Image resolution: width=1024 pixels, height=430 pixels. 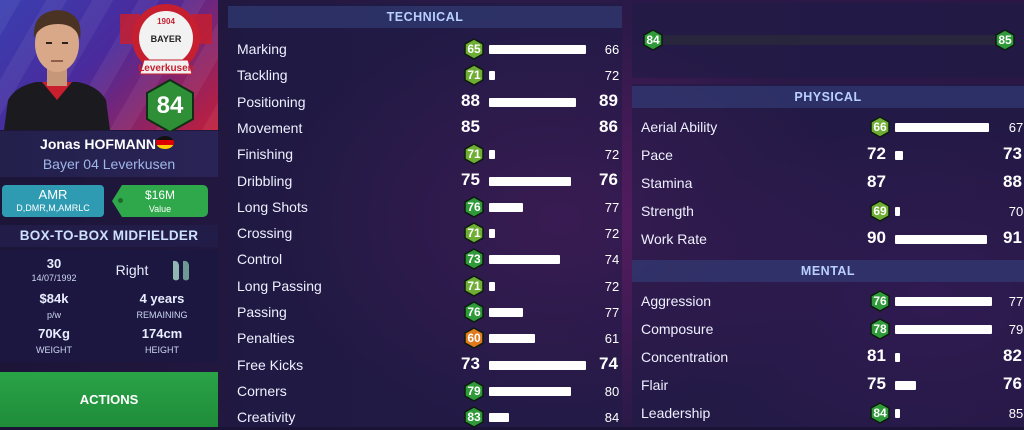 I want to click on attribute-name: Penalties, so click(x=266, y=338).